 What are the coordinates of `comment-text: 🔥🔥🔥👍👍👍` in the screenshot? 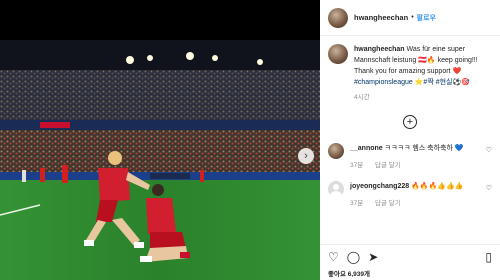 It's located at (437, 186).